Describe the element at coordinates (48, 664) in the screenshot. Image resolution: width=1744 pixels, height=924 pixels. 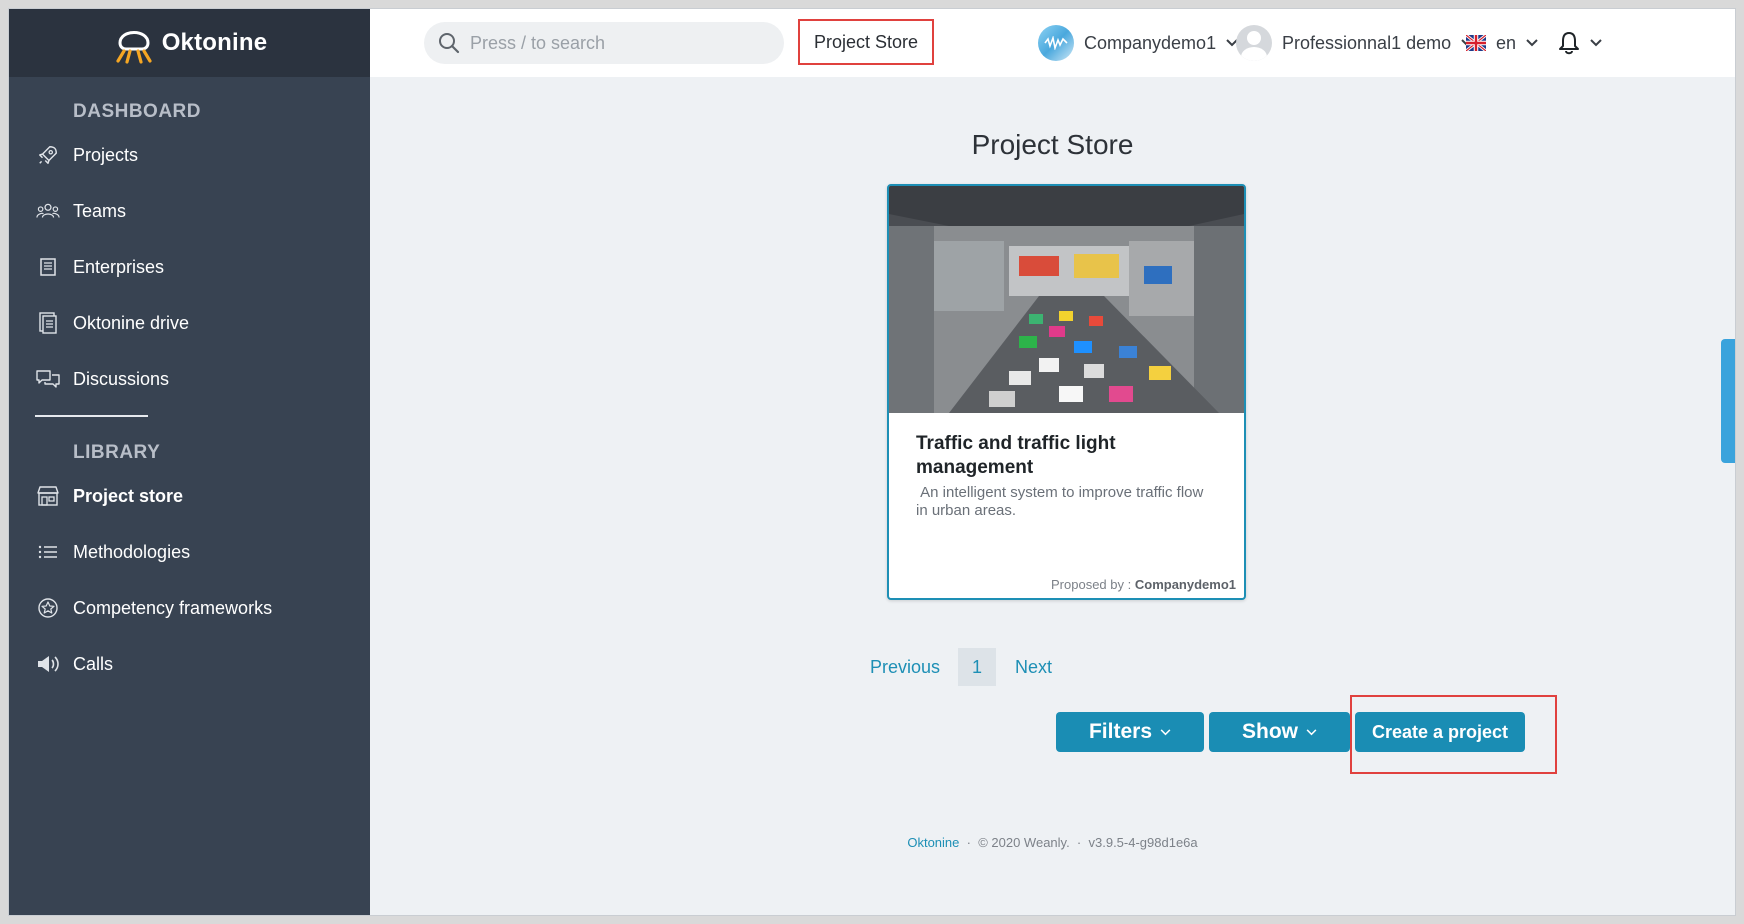
I see `megaphone-icon` at that location.